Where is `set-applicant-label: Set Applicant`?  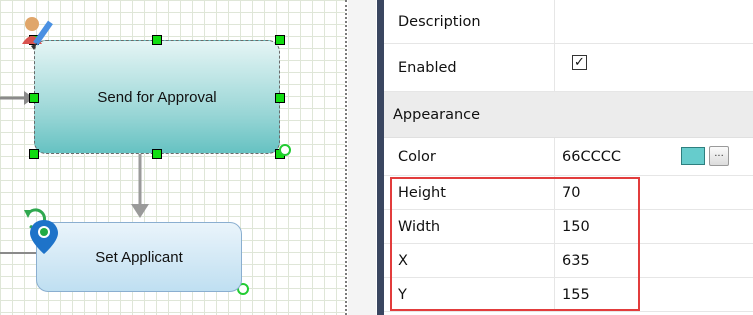 set-applicant-label: Set Applicant is located at coordinates (139, 257).